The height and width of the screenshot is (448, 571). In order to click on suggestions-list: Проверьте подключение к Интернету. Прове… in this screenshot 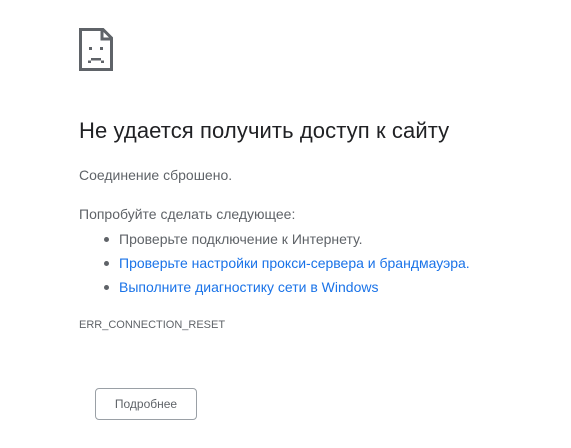, I will do `click(274, 266)`.